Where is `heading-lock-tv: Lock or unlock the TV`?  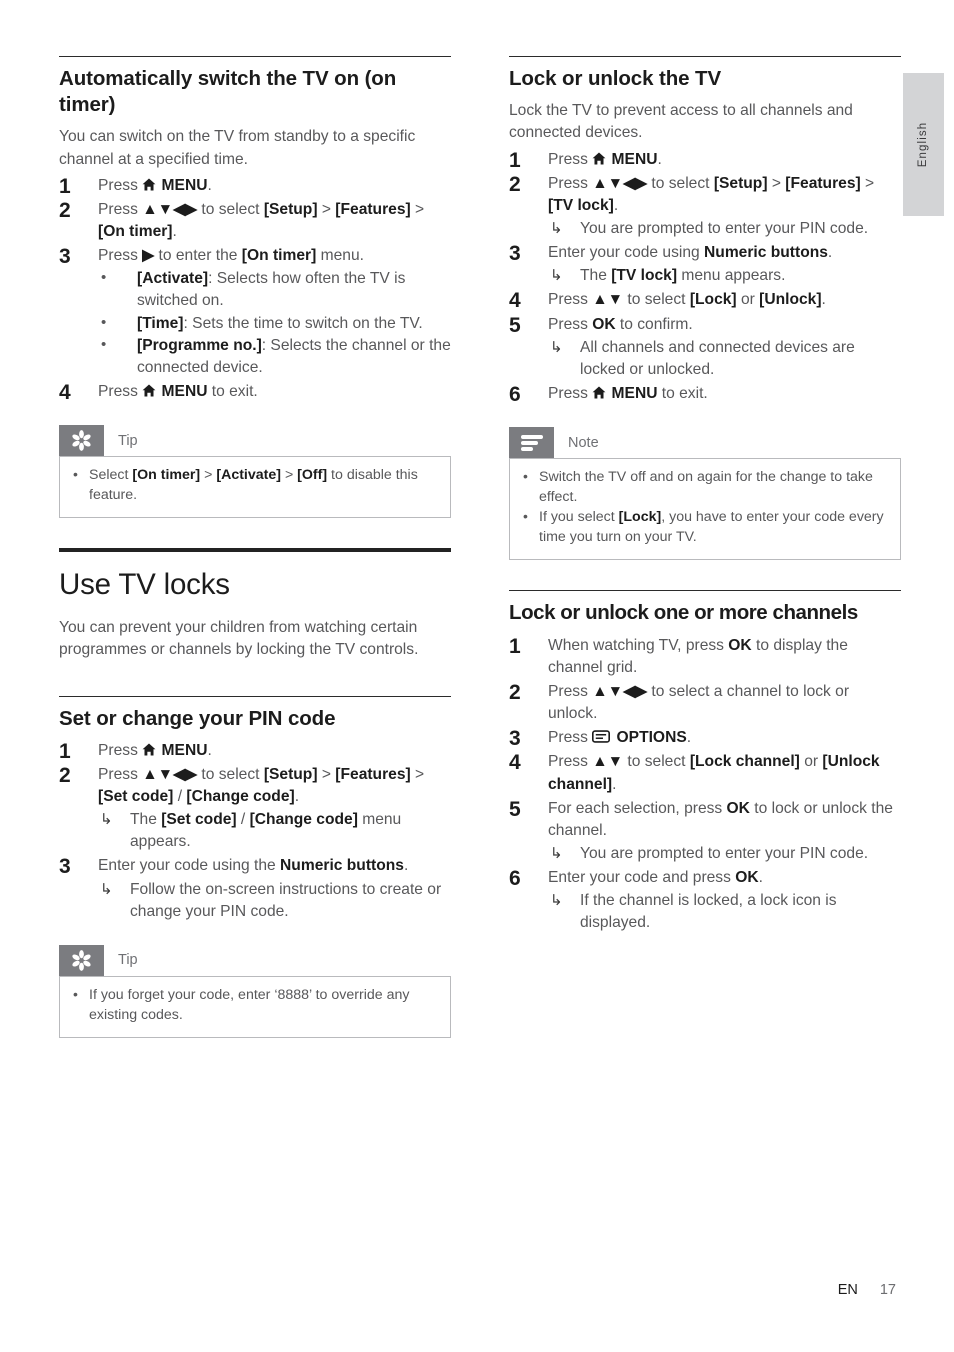 heading-lock-tv: Lock or unlock the TV is located at coordinates (615, 78).